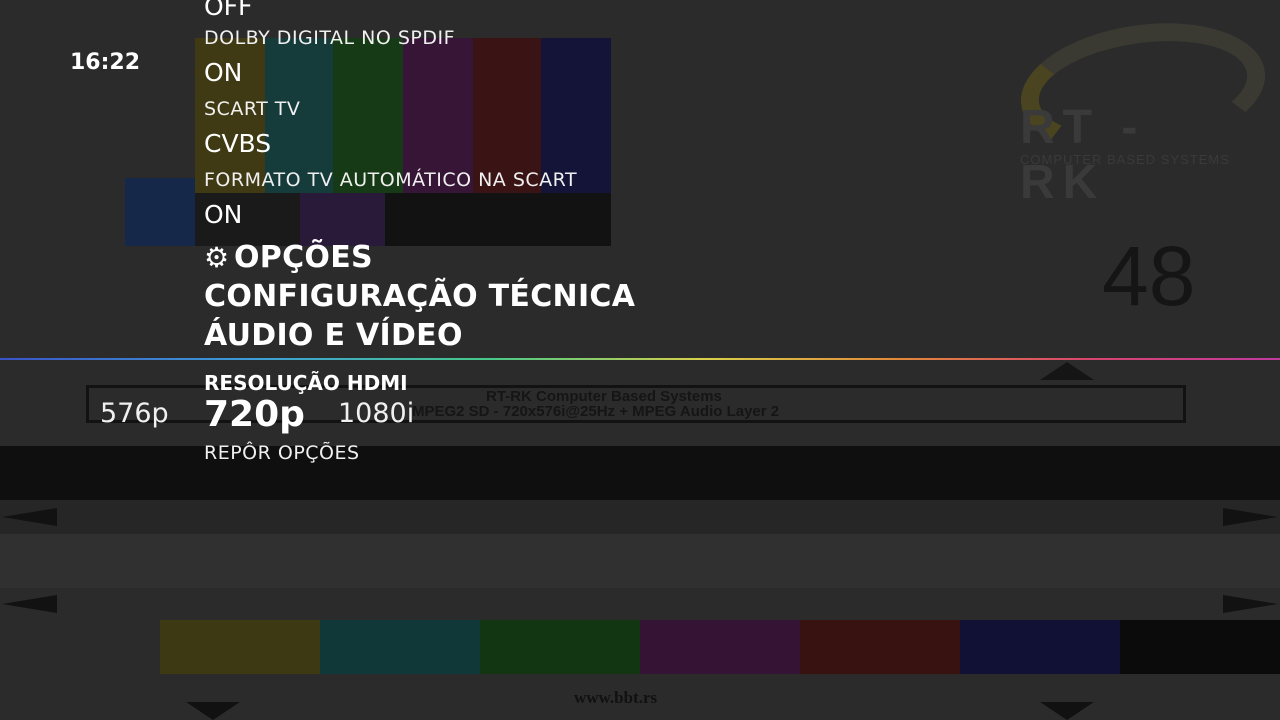  I want to click on menu-label-reset-options: REPÔR OPÇÕES, so click(282, 453).